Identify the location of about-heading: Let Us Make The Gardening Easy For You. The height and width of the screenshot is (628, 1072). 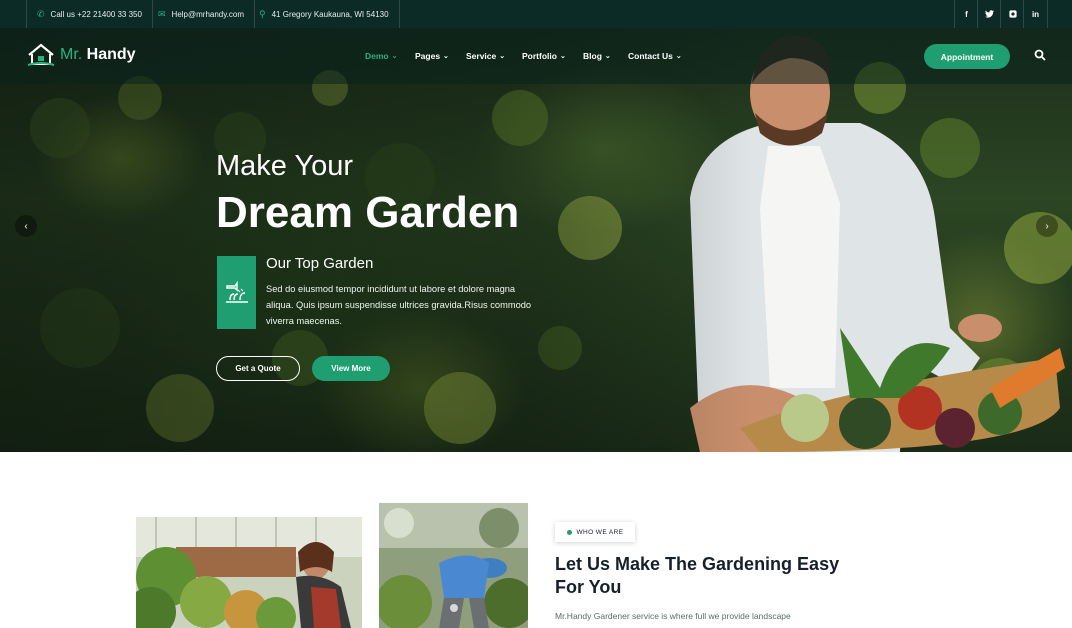
(697, 575).